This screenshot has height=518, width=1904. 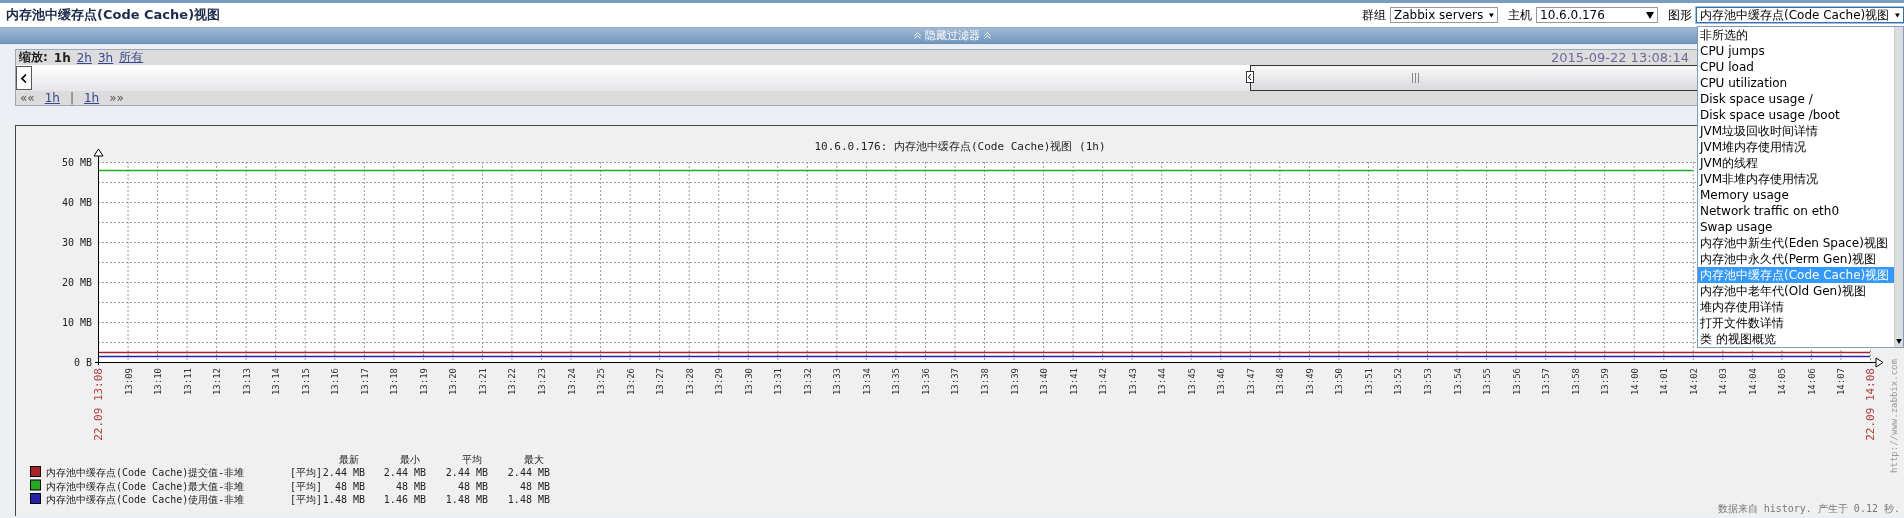 I want to click on chevron-left-icon, so click(x=24, y=78).